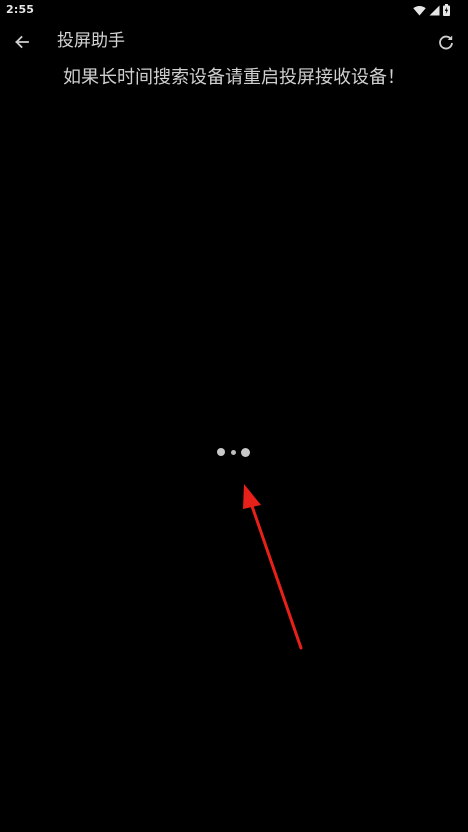 The image size is (468, 832). I want to click on app-bar: 投屏助手, so click(234, 41).